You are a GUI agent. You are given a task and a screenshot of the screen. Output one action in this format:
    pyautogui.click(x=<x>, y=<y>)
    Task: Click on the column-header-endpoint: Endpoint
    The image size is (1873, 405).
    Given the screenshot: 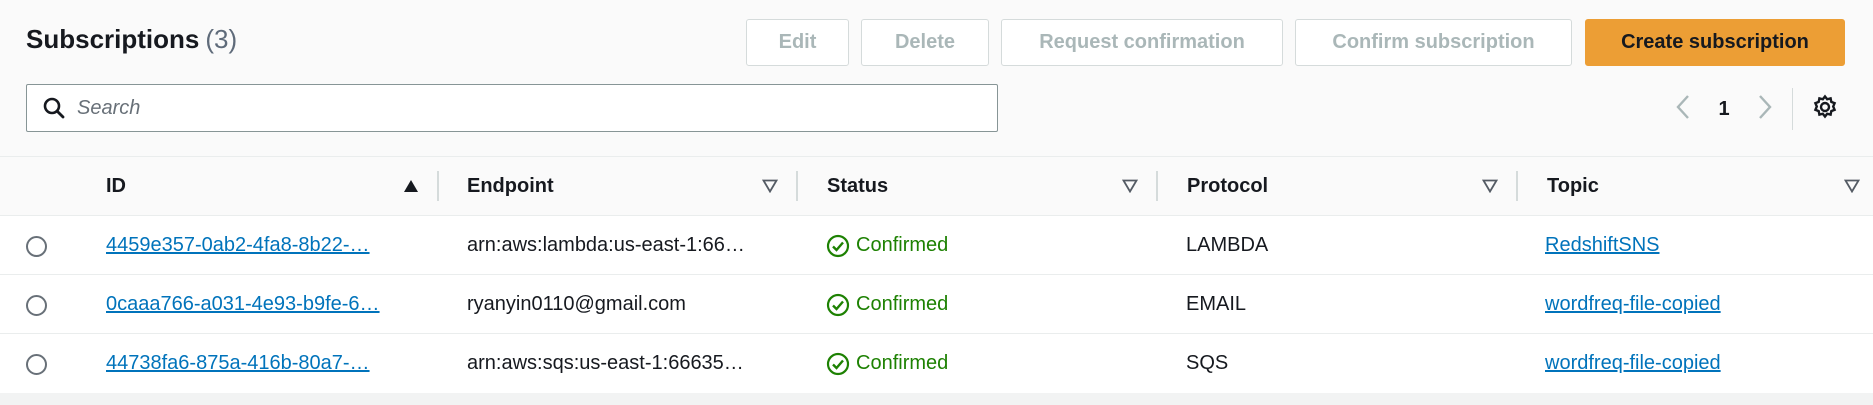 What is the action you would take?
    pyautogui.click(x=617, y=186)
    